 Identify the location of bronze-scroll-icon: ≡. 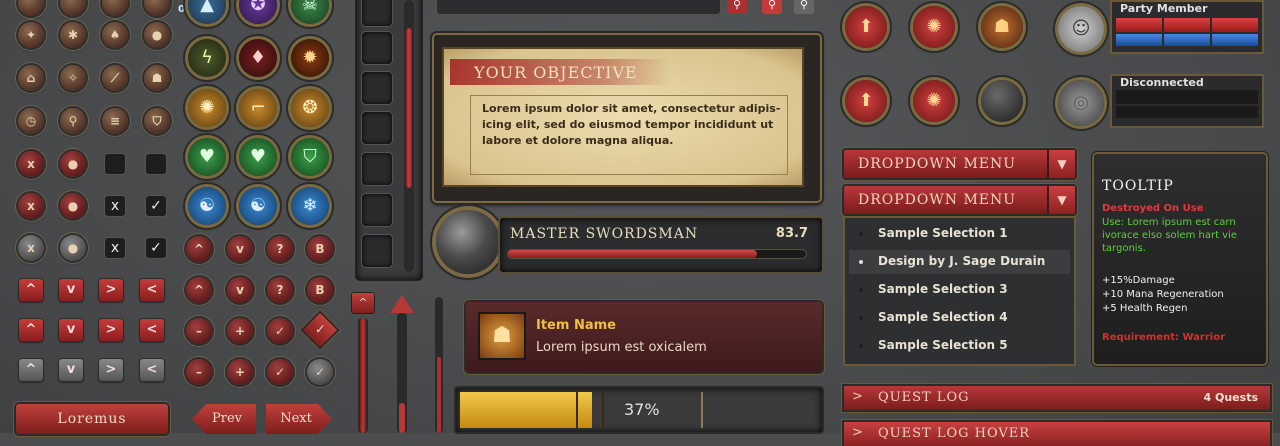
(115, 121).